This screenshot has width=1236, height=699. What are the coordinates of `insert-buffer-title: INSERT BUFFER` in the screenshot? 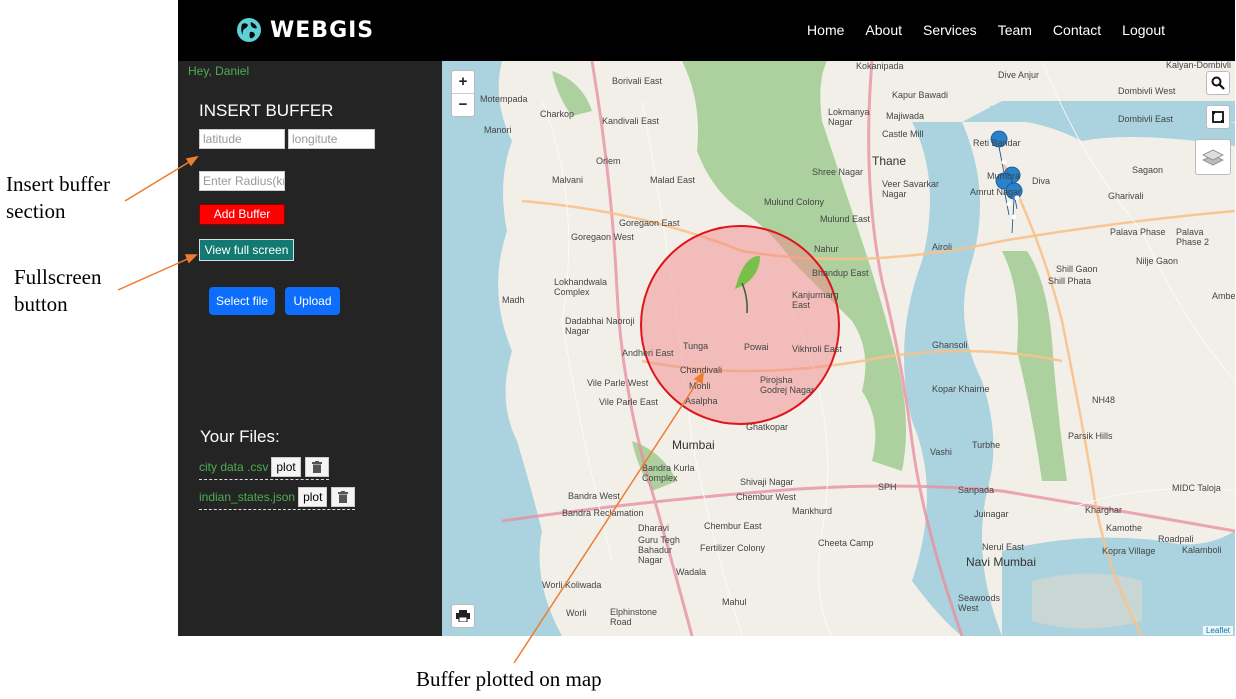 It's located at (266, 110).